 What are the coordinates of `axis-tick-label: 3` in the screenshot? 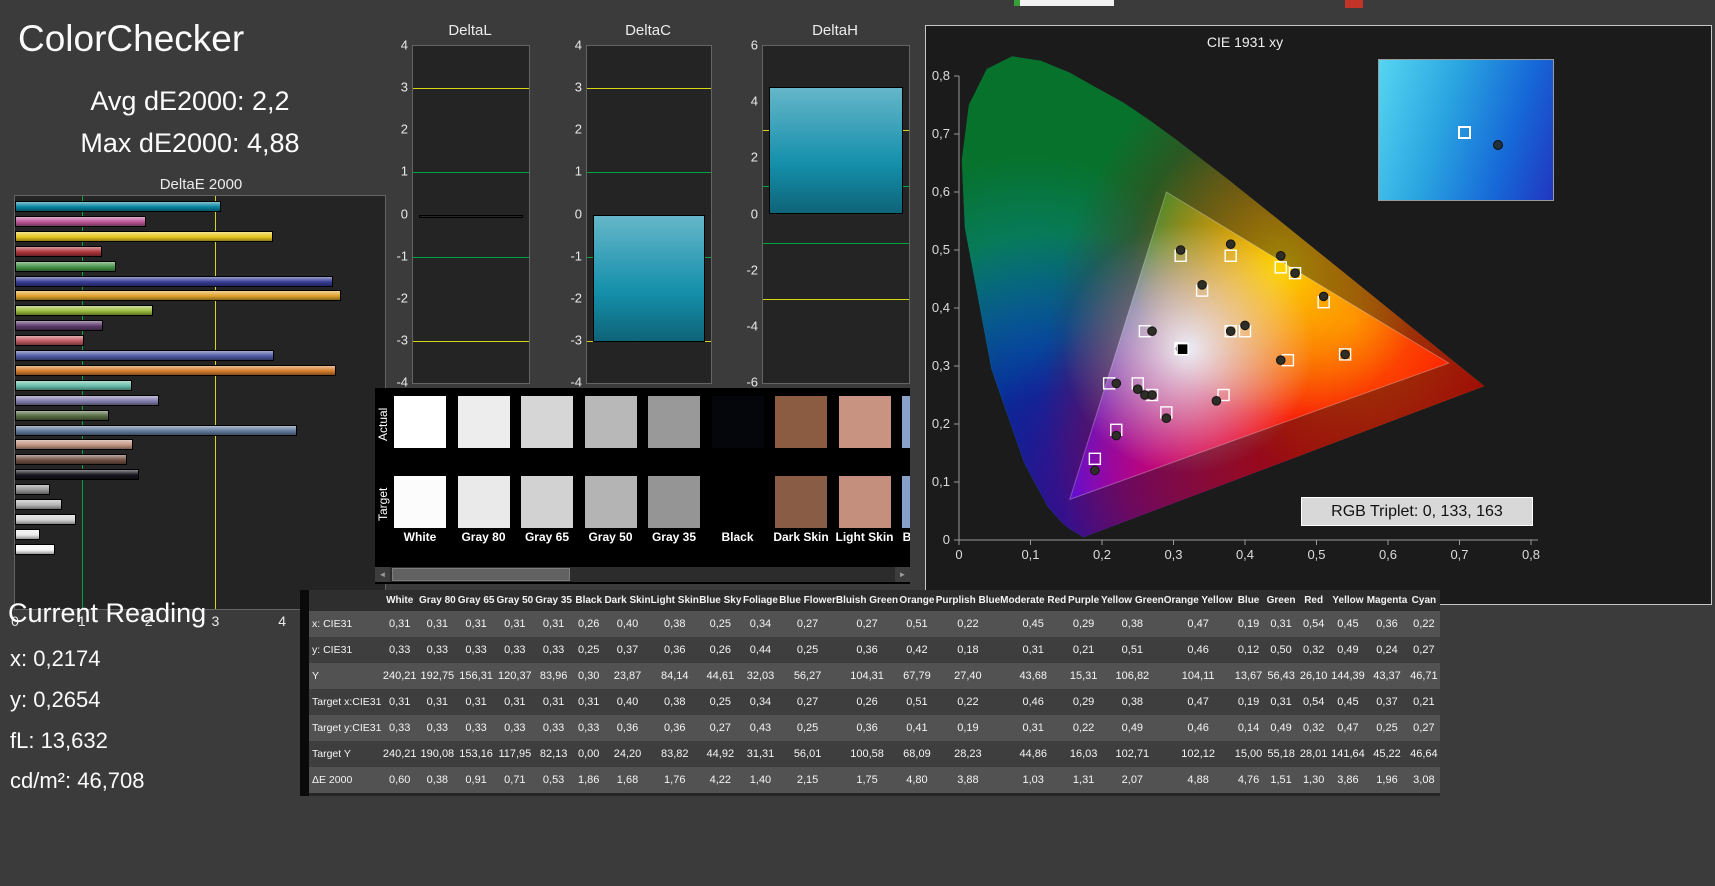 It's located at (215, 621).